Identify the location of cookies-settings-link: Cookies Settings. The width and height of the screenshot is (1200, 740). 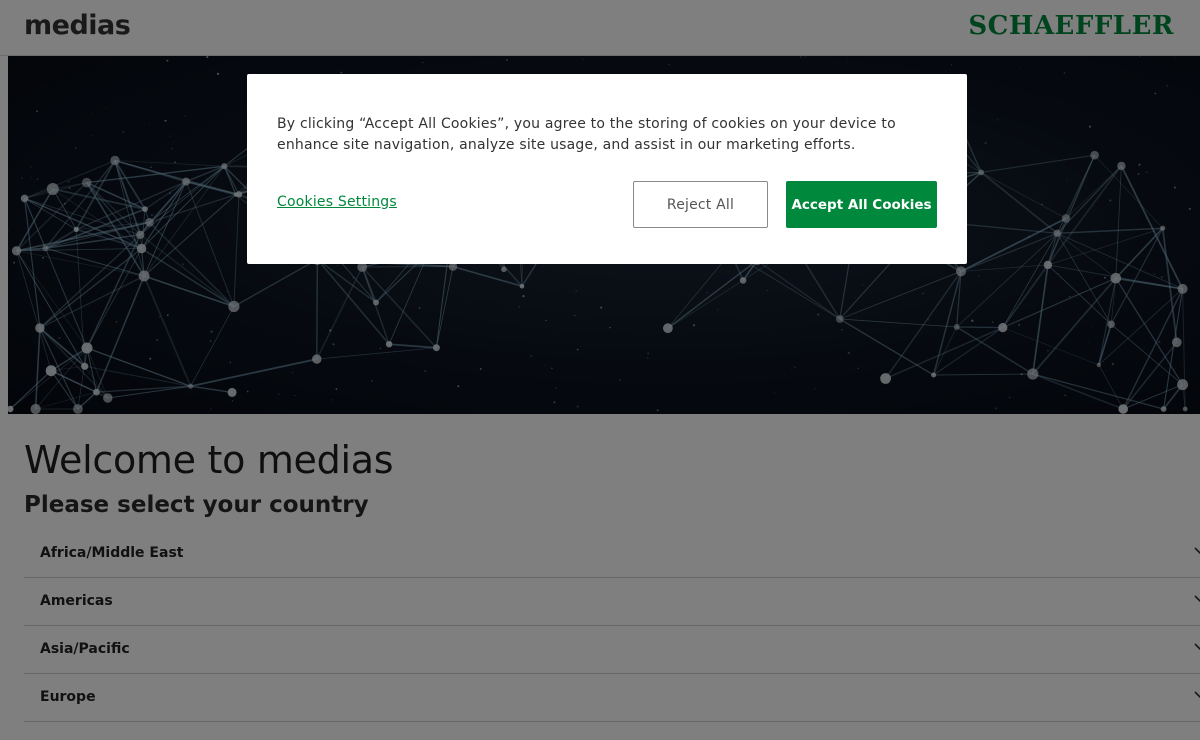
(337, 202).